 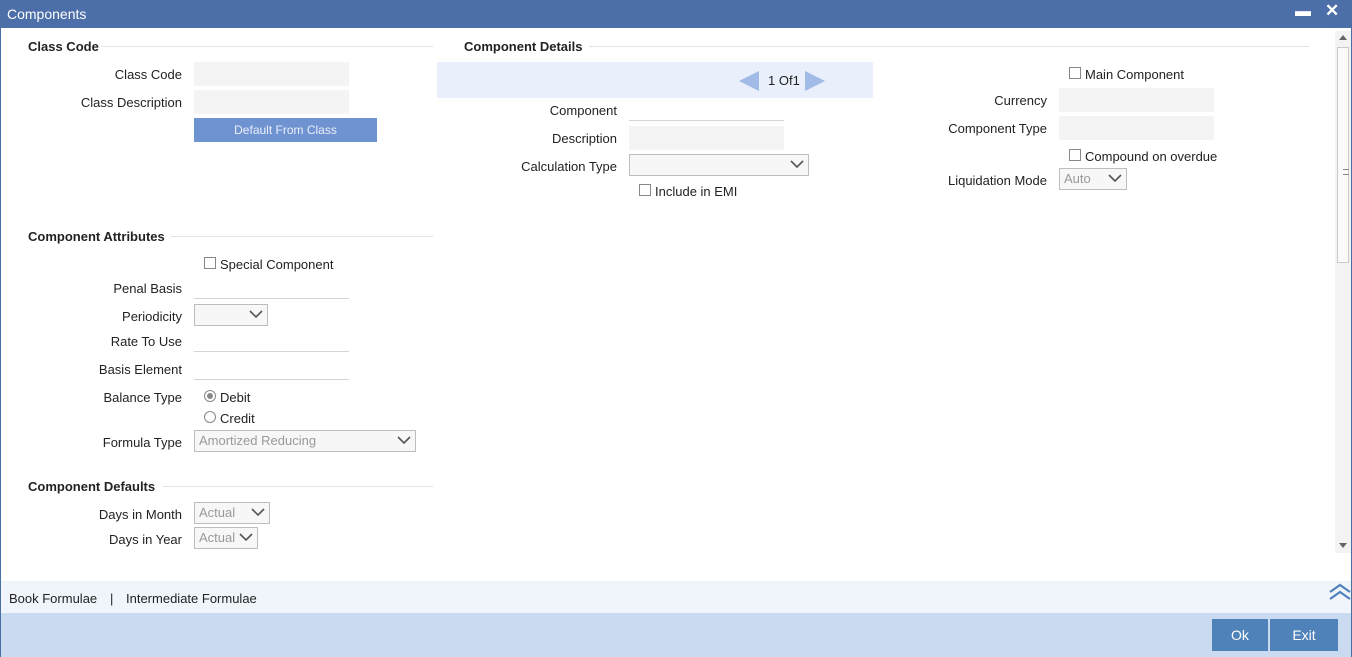 What do you see at coordinates (1240, 635) in the screenshot?
I see `ok-button: Ok` at bounding box center [1240, 635].